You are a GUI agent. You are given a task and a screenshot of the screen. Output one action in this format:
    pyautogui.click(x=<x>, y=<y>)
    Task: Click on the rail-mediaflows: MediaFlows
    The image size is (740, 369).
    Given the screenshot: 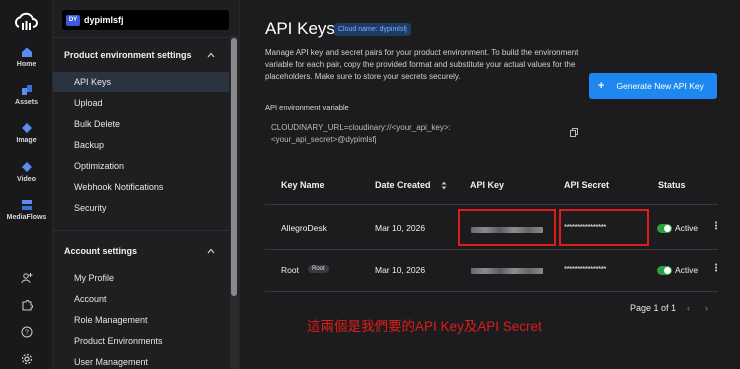 What is the action you would take?
    pyautogui.click(x=26, y=210)
    